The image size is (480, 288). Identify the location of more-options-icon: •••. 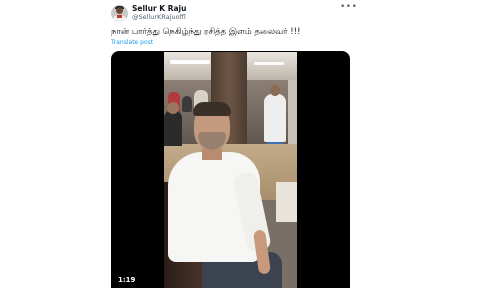
(348, 7).